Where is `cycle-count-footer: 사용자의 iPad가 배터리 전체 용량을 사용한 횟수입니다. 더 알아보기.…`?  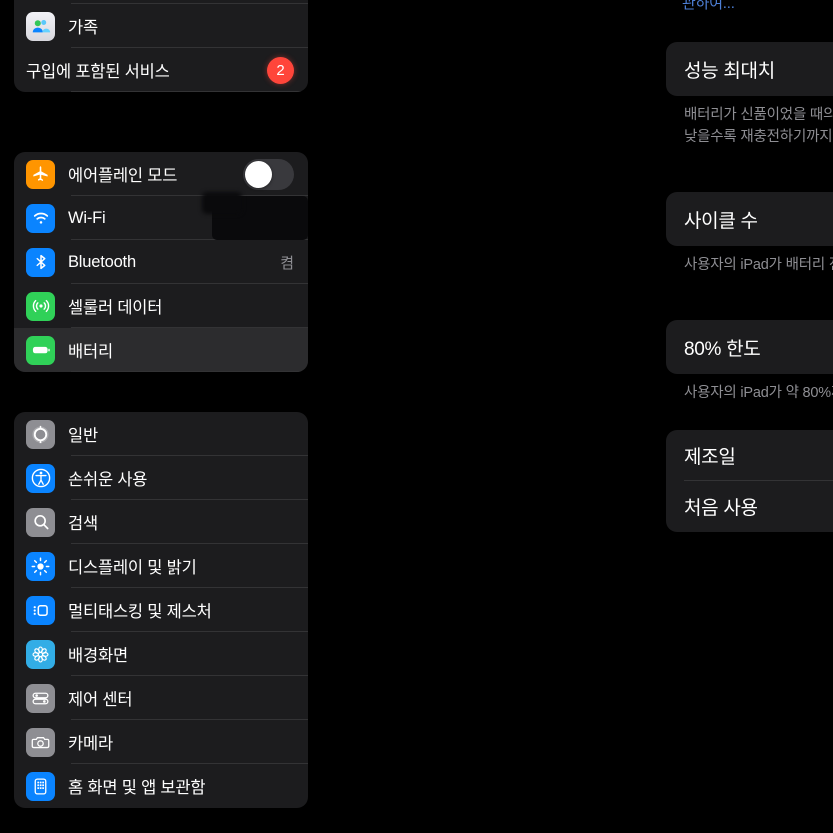 cycle-count-footer: 사용자의 iPad가 배터리 전체 용량을 사용한 횟수입니다. 더 알아보기.… is located at coordinates (749, 261).